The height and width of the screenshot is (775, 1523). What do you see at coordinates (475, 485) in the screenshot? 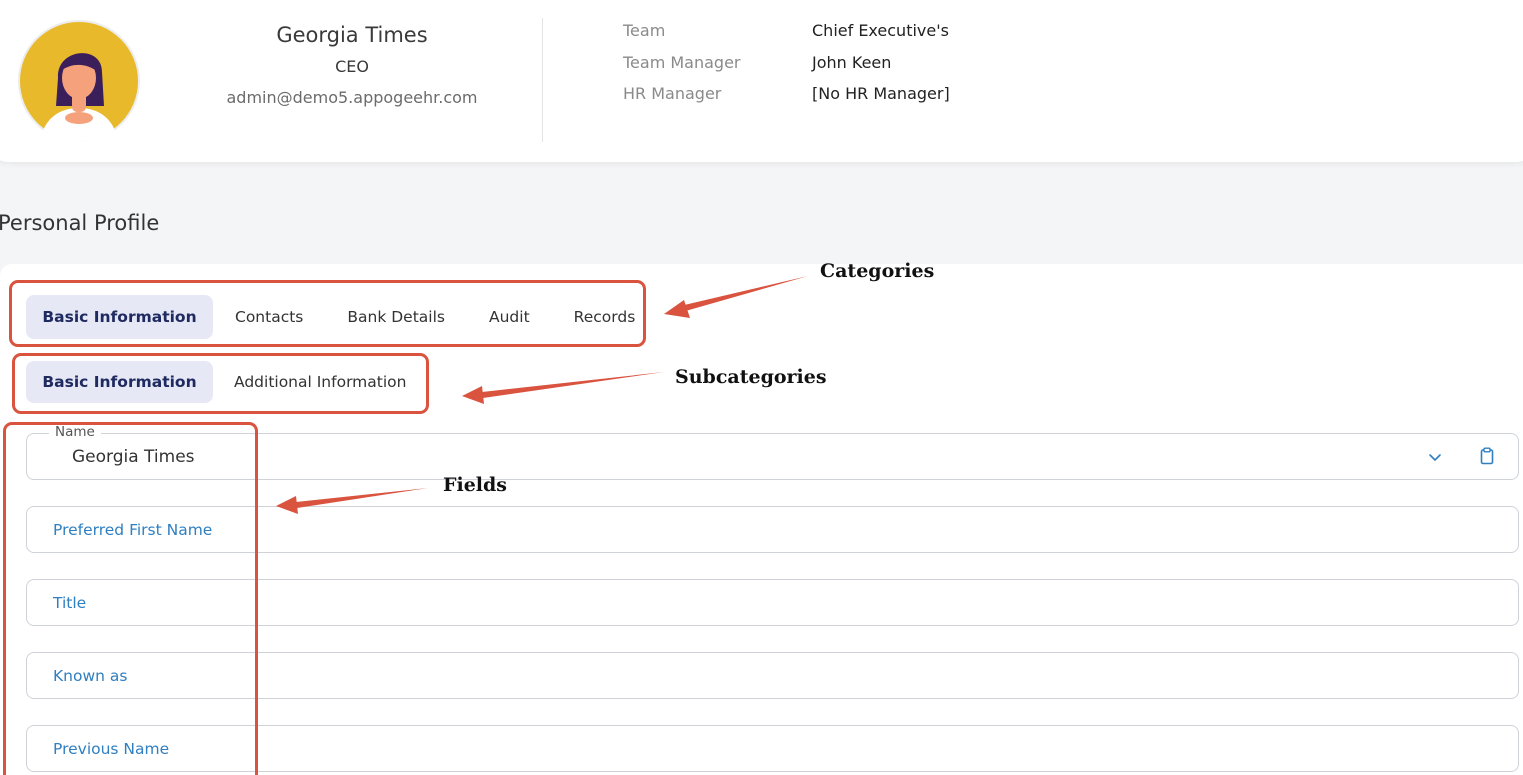
I see `fields-annotation: Fields` at bounding box center [475, 485].